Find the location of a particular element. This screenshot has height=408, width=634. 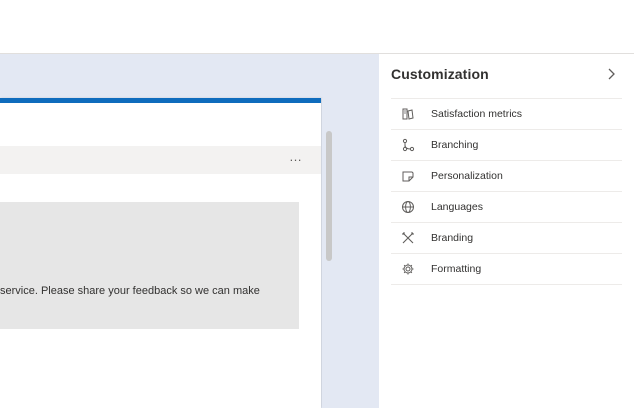

scrollbar is located at coordinates (329, 253).